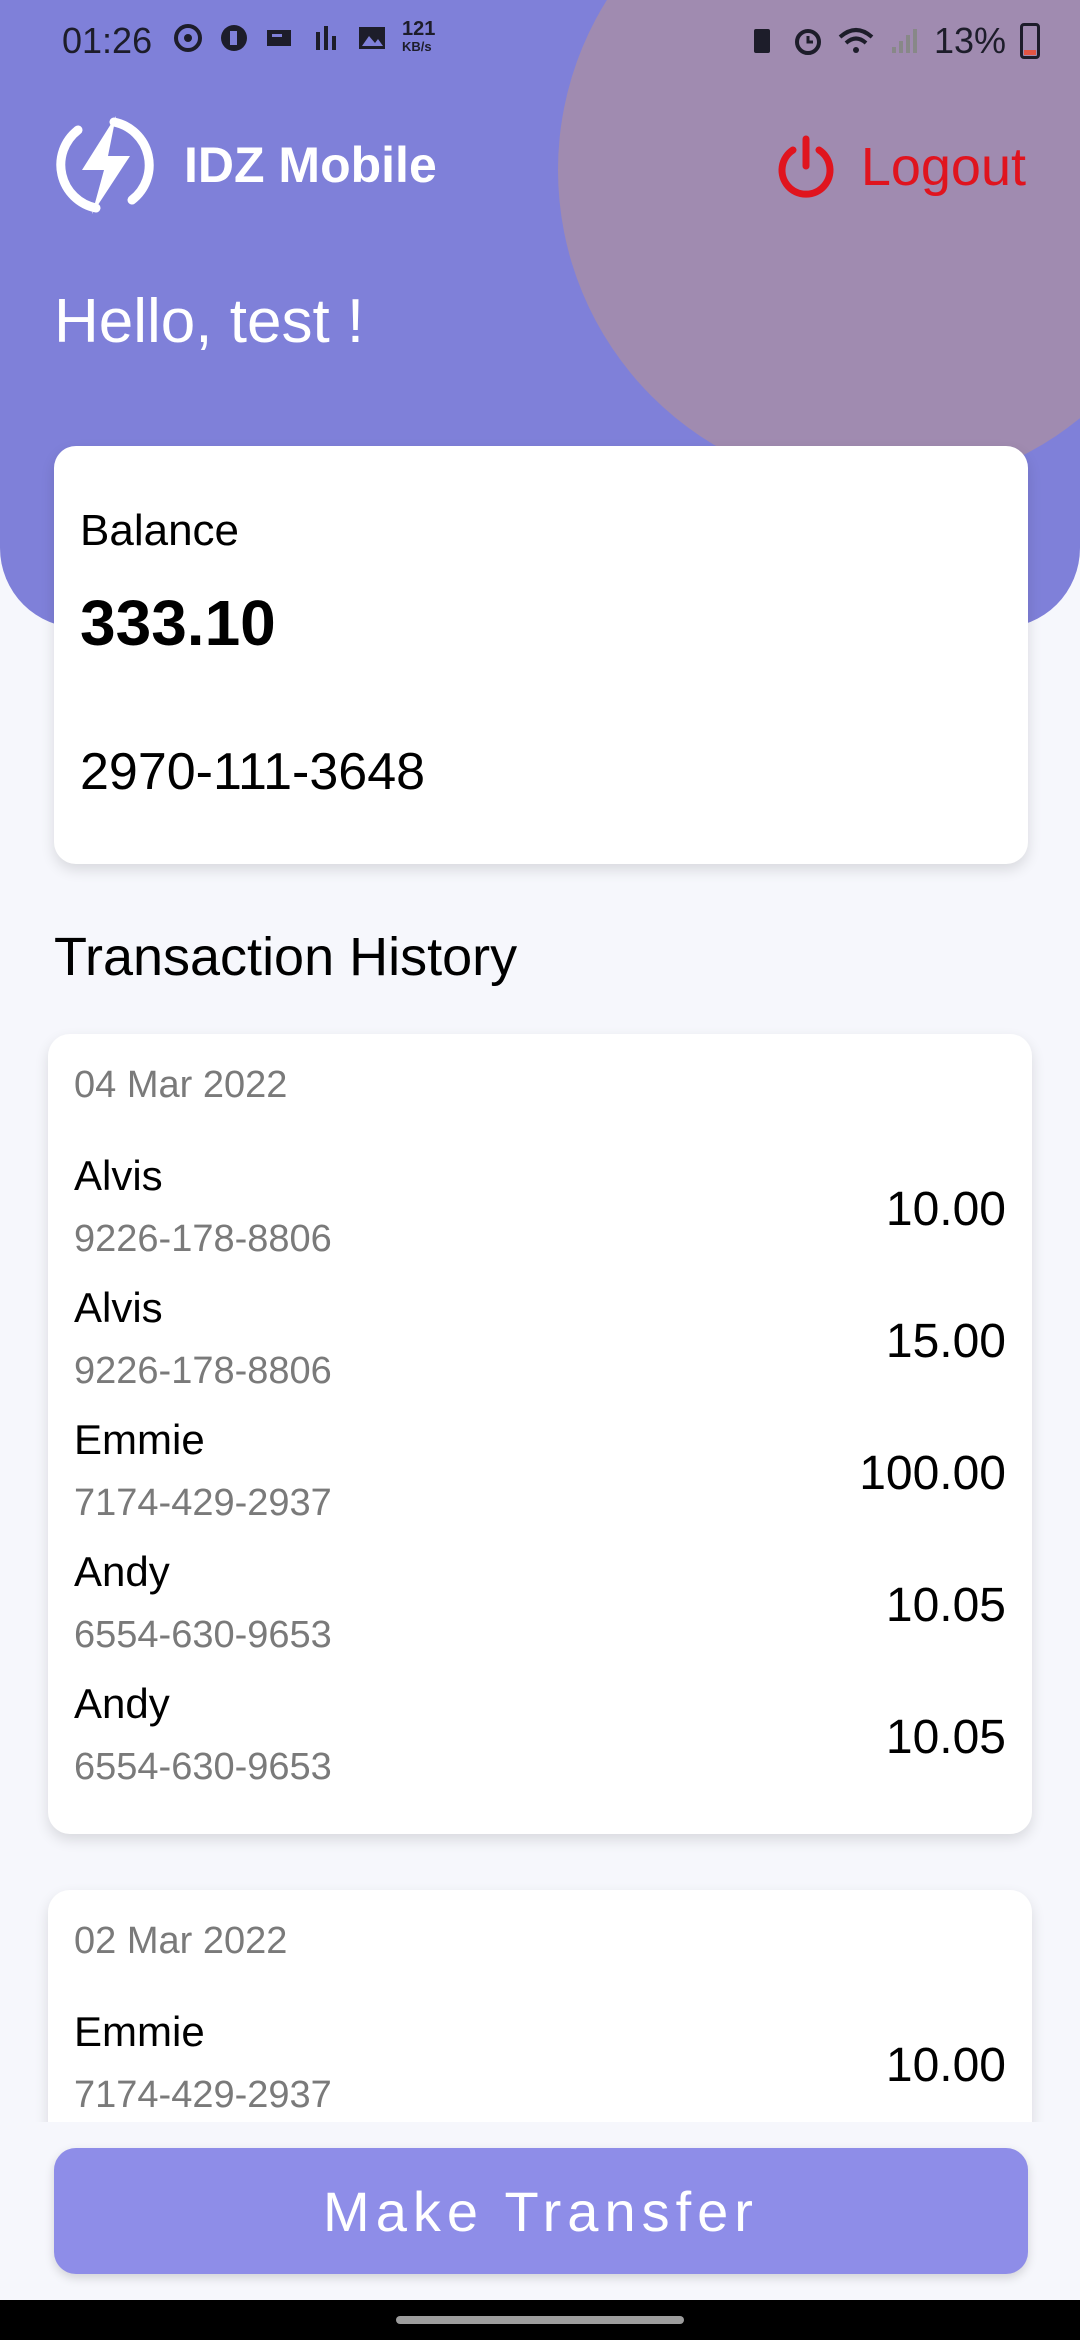 This screenshot has width=1080, height=2340. What do you see at coordinates (188, 38) in the screenshot?
I see `sync-icon` at bounding box center [188, 38].